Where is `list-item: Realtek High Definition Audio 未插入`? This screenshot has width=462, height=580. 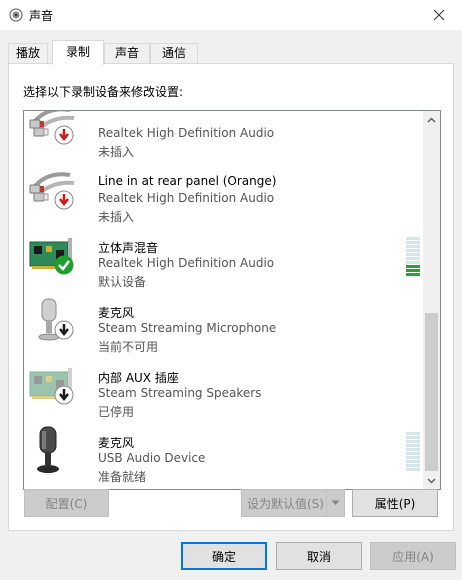
list-item: Realtek High Definition Audio 未插入 is located at coordinates (224, 135).